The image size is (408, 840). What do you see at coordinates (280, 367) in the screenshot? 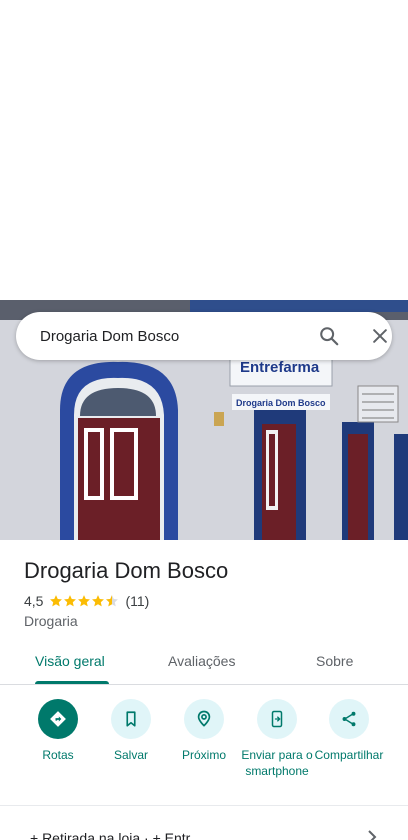
I see `sign-brand-text: Entrefarma` at bounding box center [280, 367].